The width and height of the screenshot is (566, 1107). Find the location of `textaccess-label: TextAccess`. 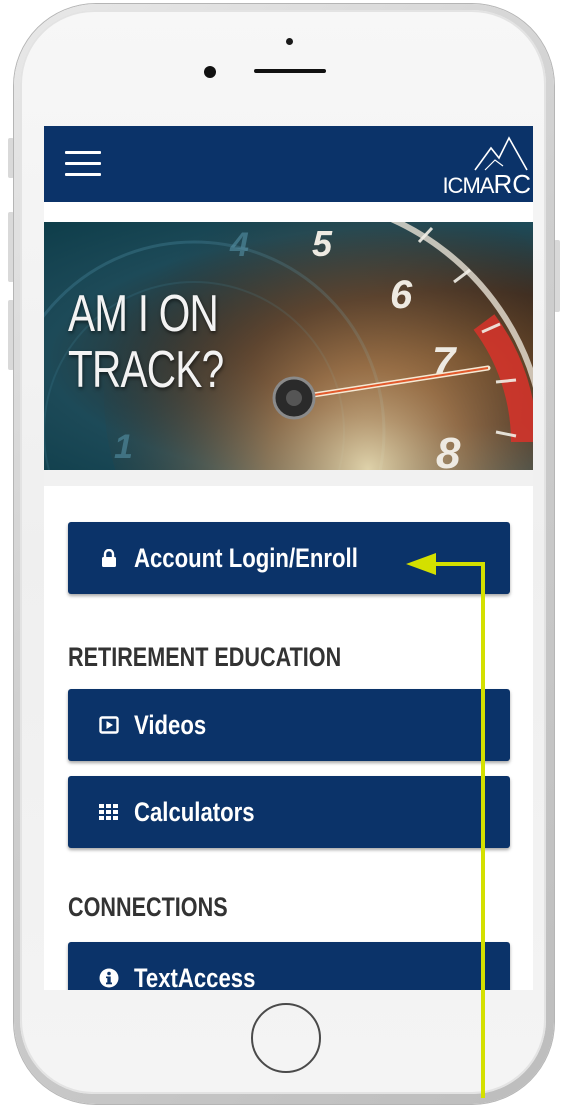

textaccess-label: TextAccess is located at coordinates (195, 976).